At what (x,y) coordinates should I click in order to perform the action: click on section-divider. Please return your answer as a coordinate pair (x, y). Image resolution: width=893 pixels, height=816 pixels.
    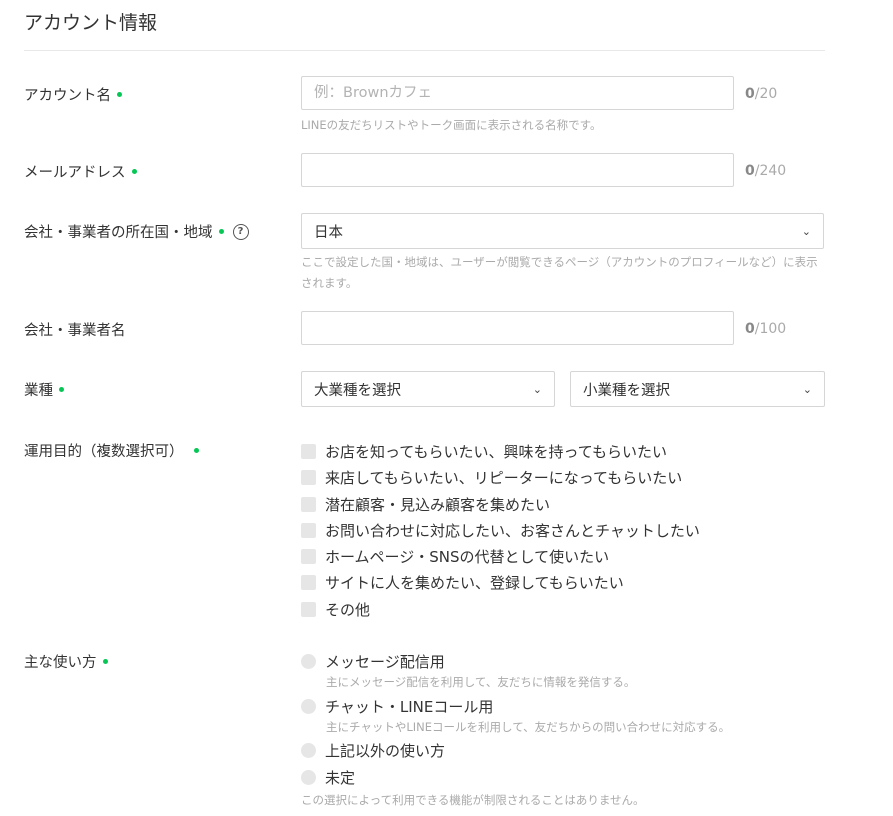
    Looking at the image, I should click on (424, 50).